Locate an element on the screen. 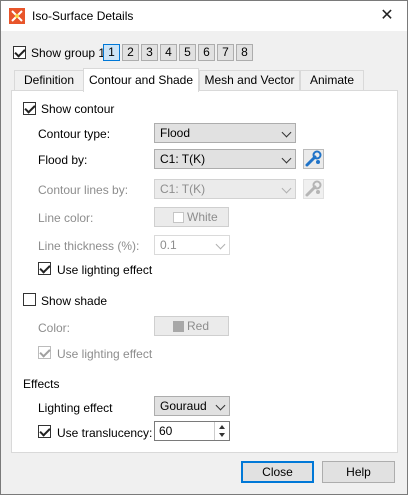  group-button-7: 7 is located at coordinates (225, 52).